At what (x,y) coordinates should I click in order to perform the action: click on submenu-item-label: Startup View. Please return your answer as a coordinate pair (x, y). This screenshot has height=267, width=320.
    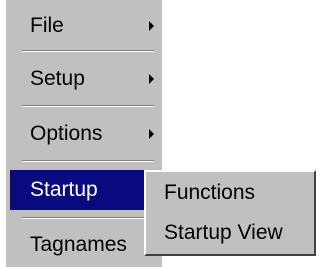
    Looking at the image, I should click on (223, 232).